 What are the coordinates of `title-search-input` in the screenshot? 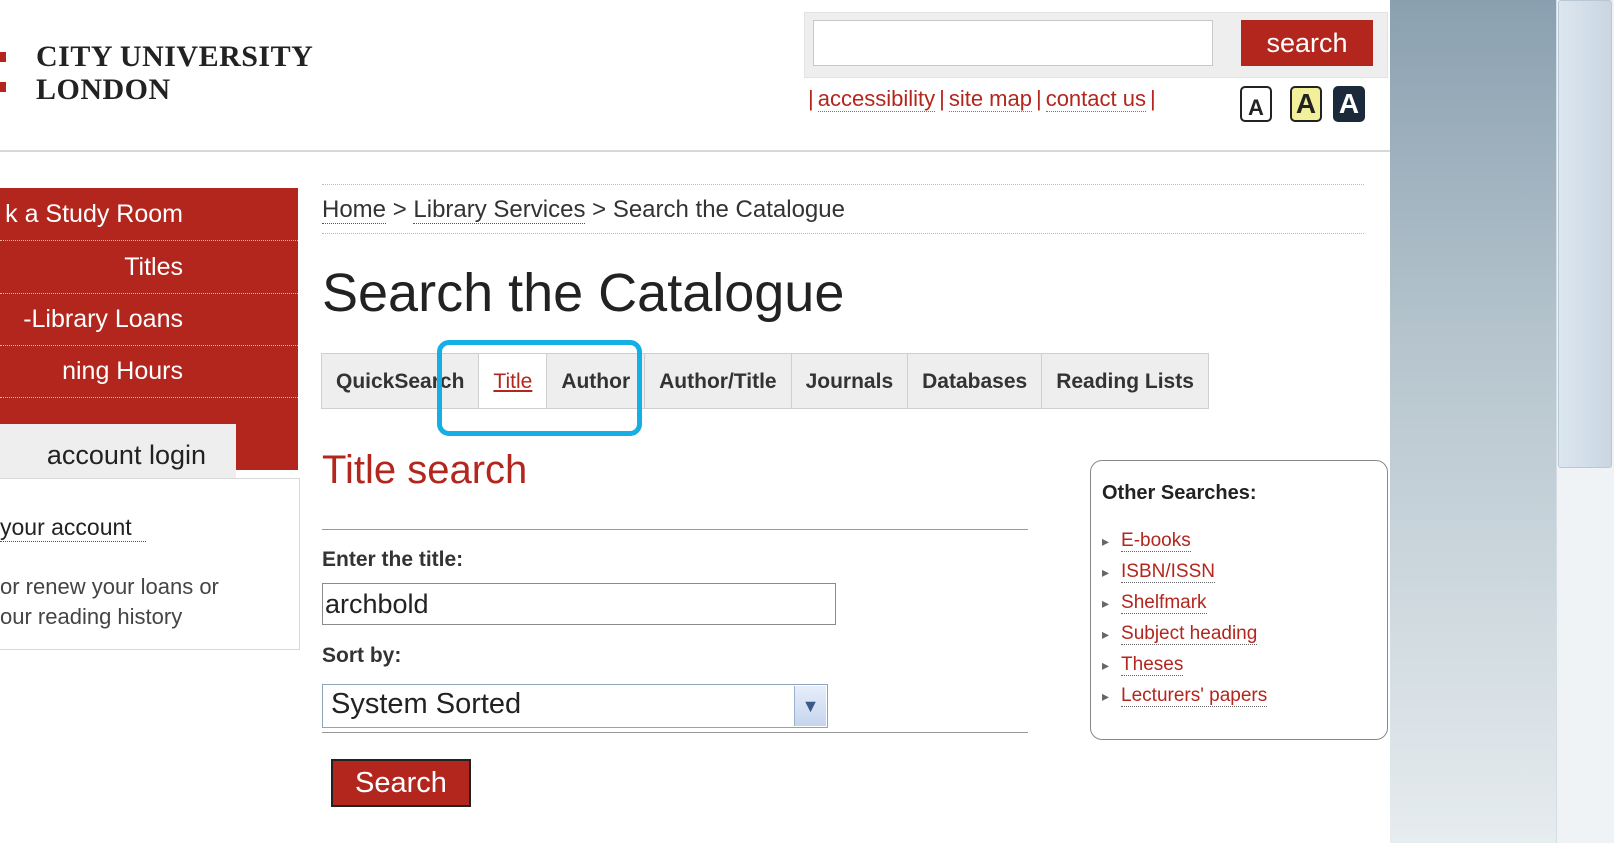 It's located at (579, 604).